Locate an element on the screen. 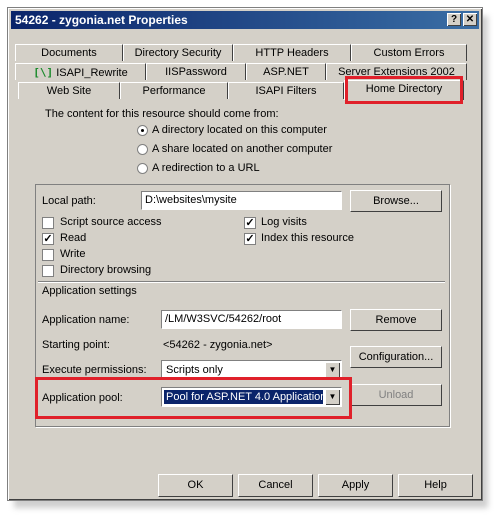 Image resolution: width=502 pixels, height=525 pixels. help-button: Help is located at coordinates (435, 485).